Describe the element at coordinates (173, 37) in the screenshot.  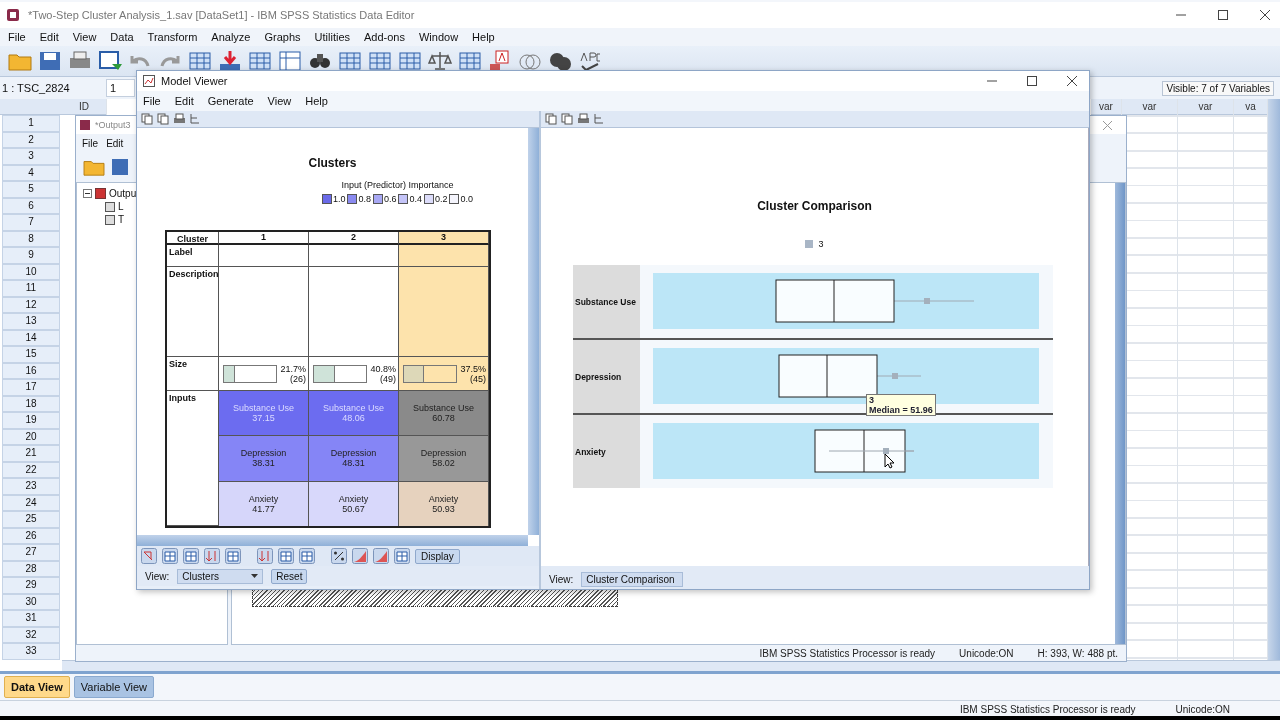
I see `menu-item: Transform` at that location.